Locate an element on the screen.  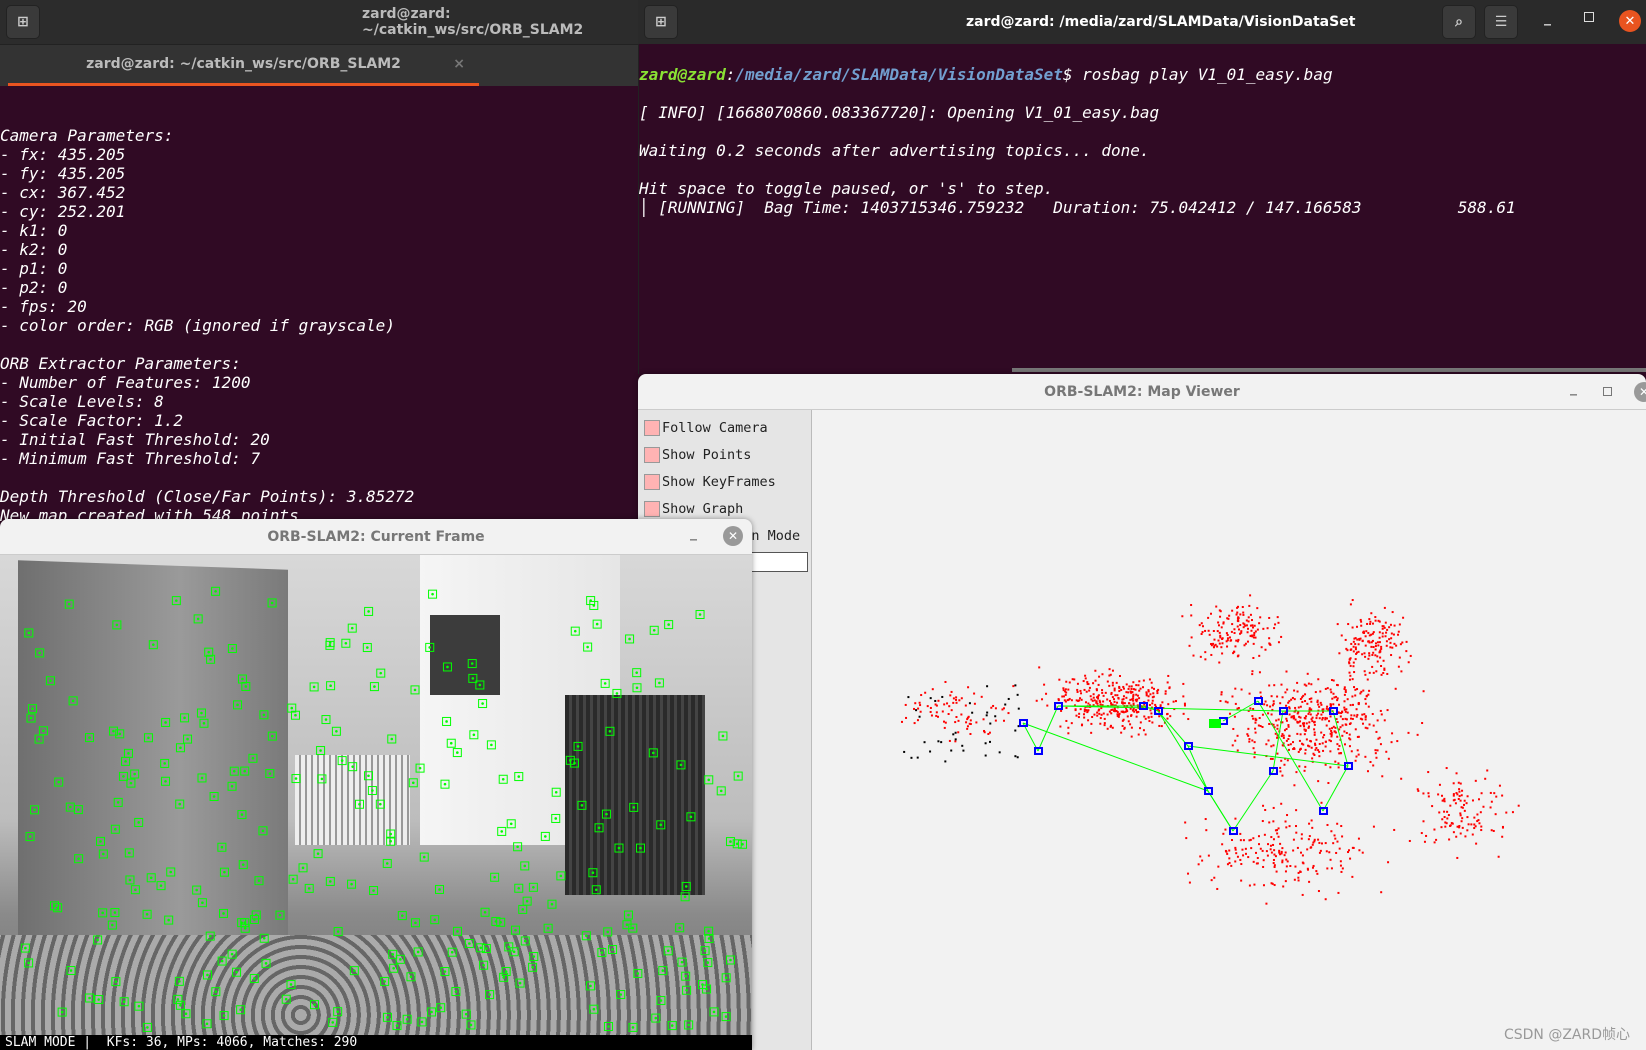
option-follow-camera: Follow Camera is located at coordinates (724, 427).